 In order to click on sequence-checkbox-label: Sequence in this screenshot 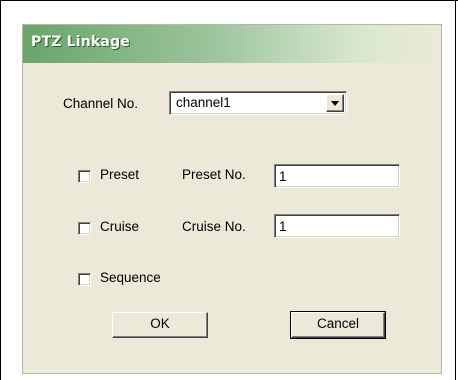, I will do `click(130, 277)`.